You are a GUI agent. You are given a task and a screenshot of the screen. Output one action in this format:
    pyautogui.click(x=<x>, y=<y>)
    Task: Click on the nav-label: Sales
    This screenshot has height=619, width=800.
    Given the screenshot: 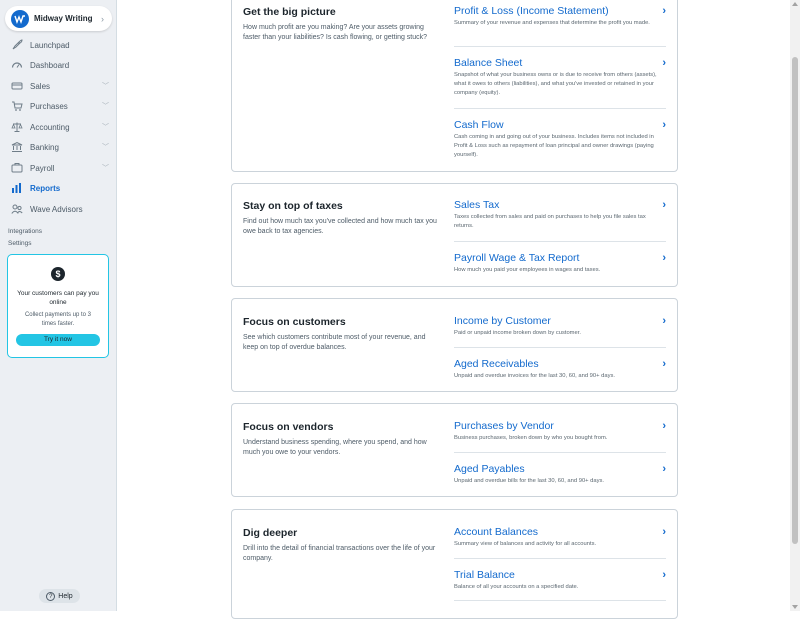 What is the action you would take?
    pyautogui.click(x=40, y=86)
    